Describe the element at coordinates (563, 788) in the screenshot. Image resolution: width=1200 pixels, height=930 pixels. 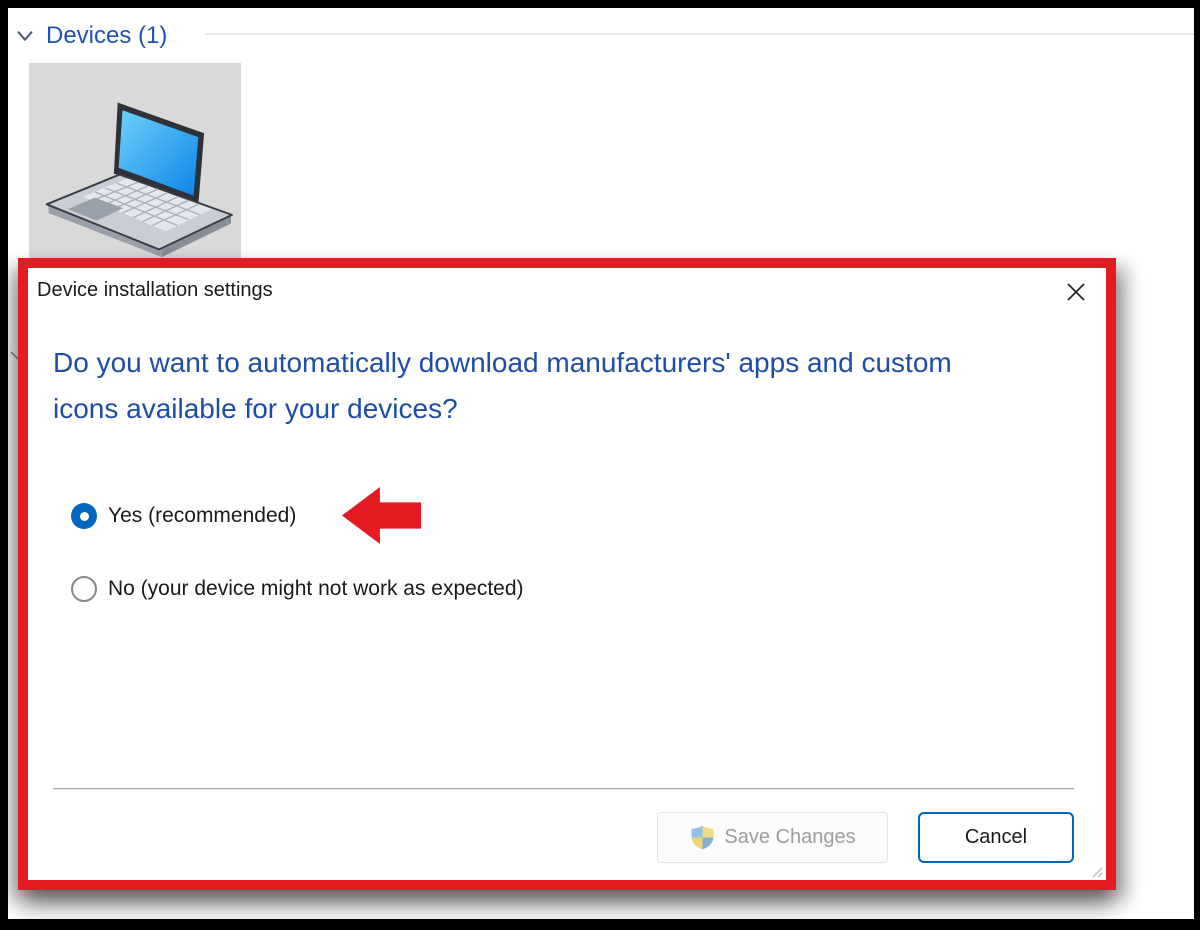
I see `button-area-divider` at that location.